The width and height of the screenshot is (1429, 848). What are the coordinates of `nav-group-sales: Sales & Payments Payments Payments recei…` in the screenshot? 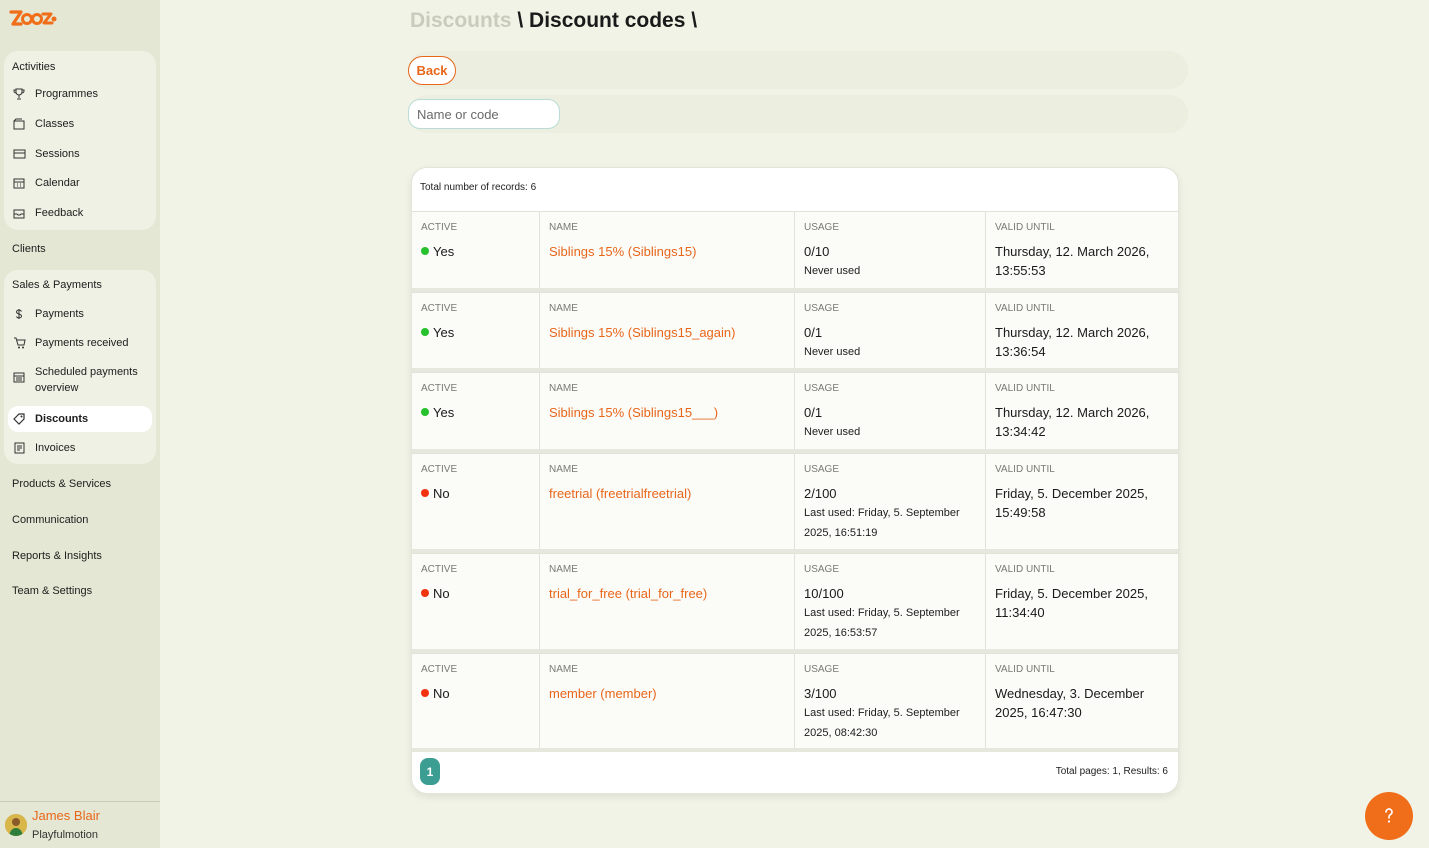 It's located at (80, 367).